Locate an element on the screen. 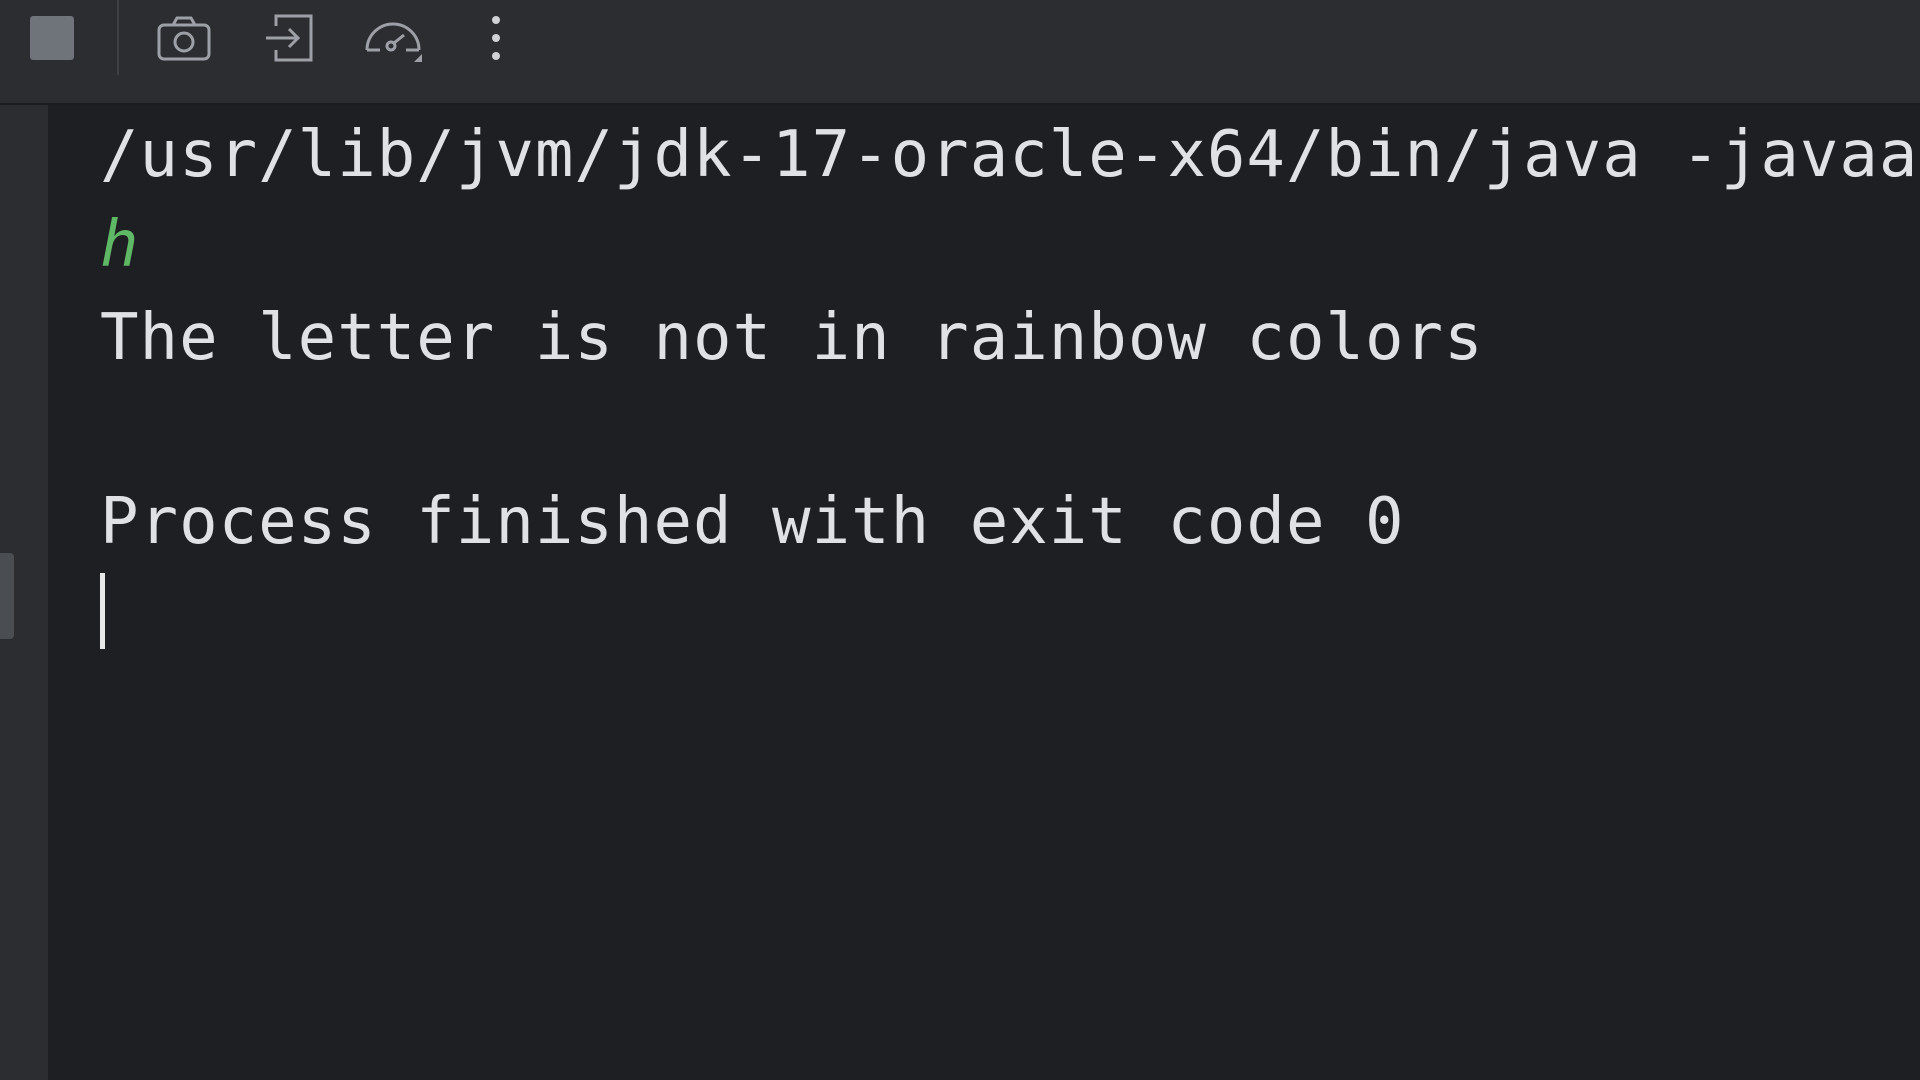 The width and height of the screenshot is (1920, 1080). exit-icon is located at coordinates (289, 37).